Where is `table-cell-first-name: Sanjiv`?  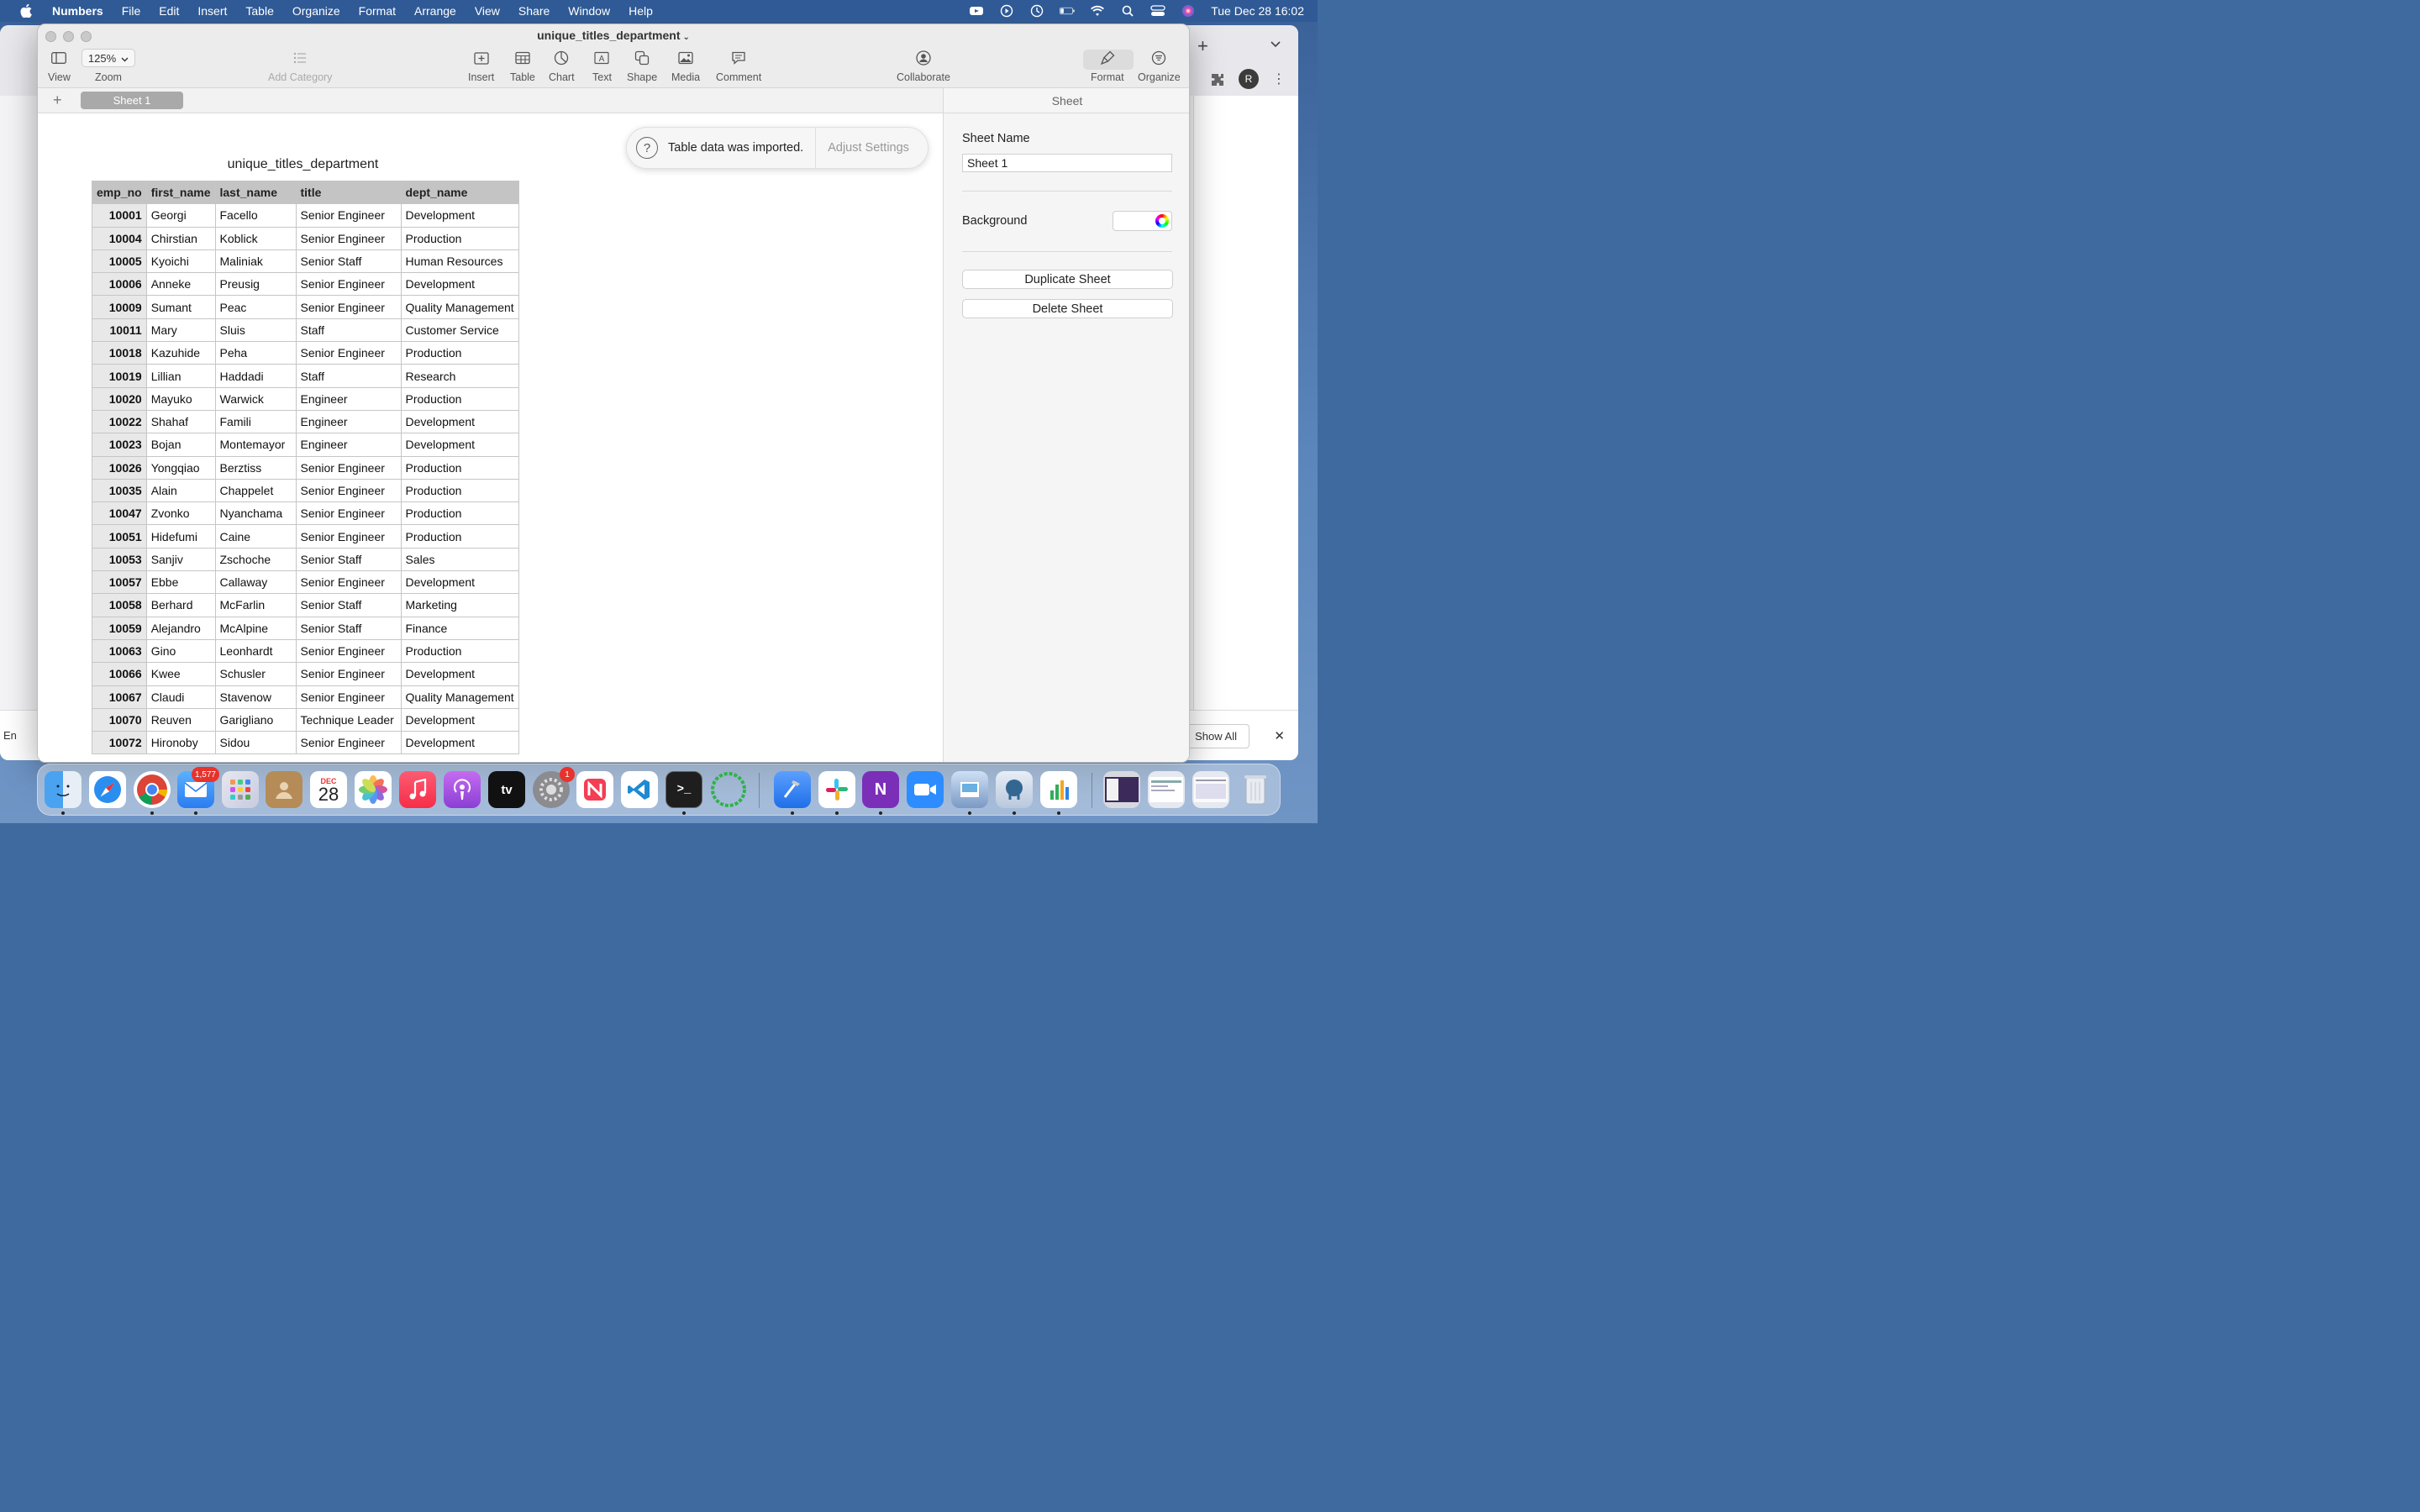 table-cell-first-name: Sanjiv is located at coordinates (180, 559).